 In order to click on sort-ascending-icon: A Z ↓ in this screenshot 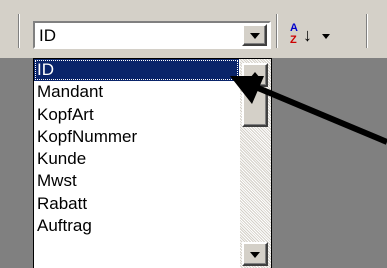, I will do `click(301, 34)`.